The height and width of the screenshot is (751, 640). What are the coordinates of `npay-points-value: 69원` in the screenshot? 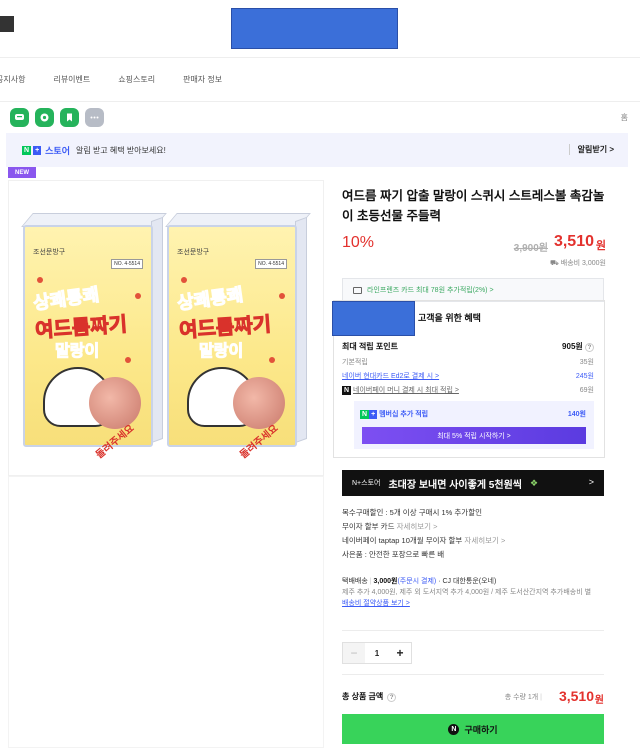 It's located at (586, 390).